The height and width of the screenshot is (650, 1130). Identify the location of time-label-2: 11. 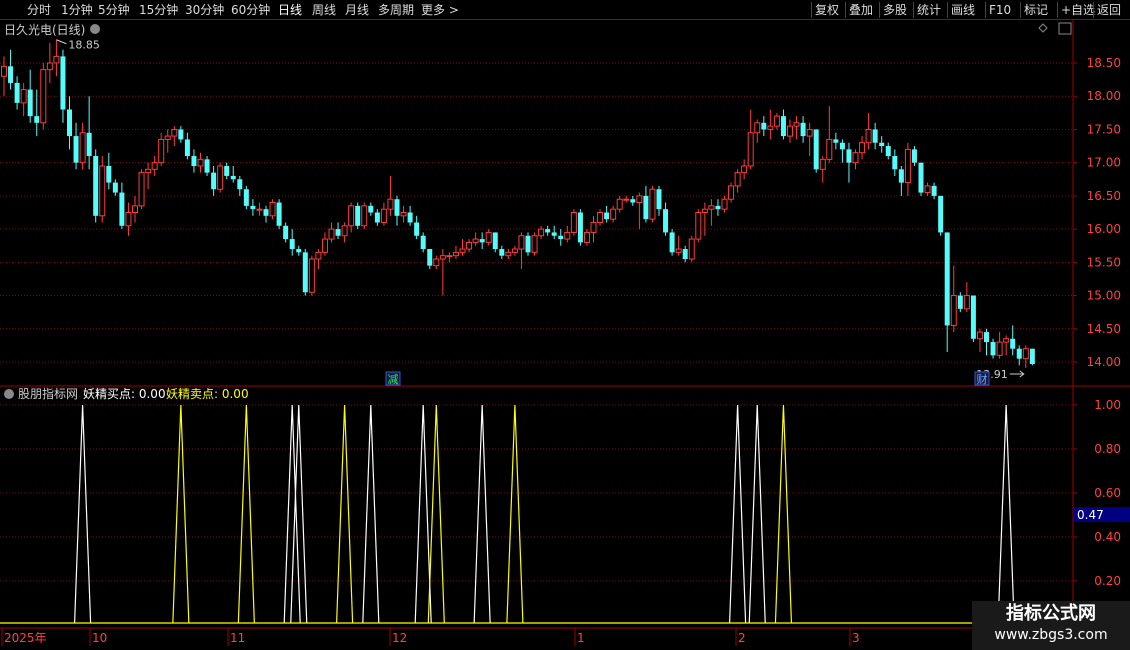
(237, 638).